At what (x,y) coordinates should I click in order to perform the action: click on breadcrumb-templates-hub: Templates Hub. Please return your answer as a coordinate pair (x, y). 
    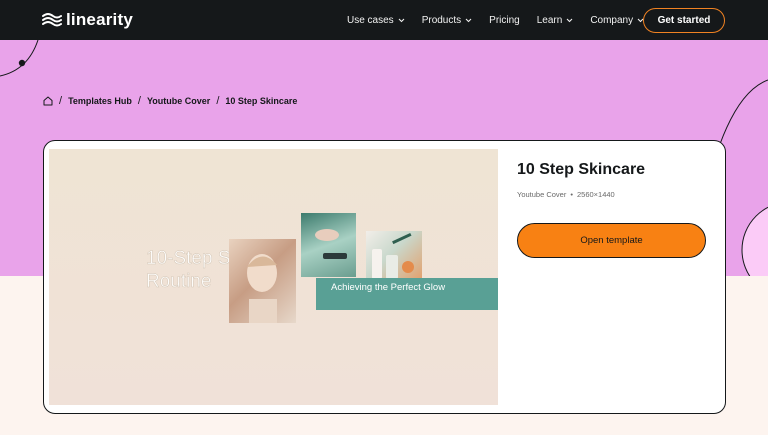
    Looking at the image, I should click on (100, 101).